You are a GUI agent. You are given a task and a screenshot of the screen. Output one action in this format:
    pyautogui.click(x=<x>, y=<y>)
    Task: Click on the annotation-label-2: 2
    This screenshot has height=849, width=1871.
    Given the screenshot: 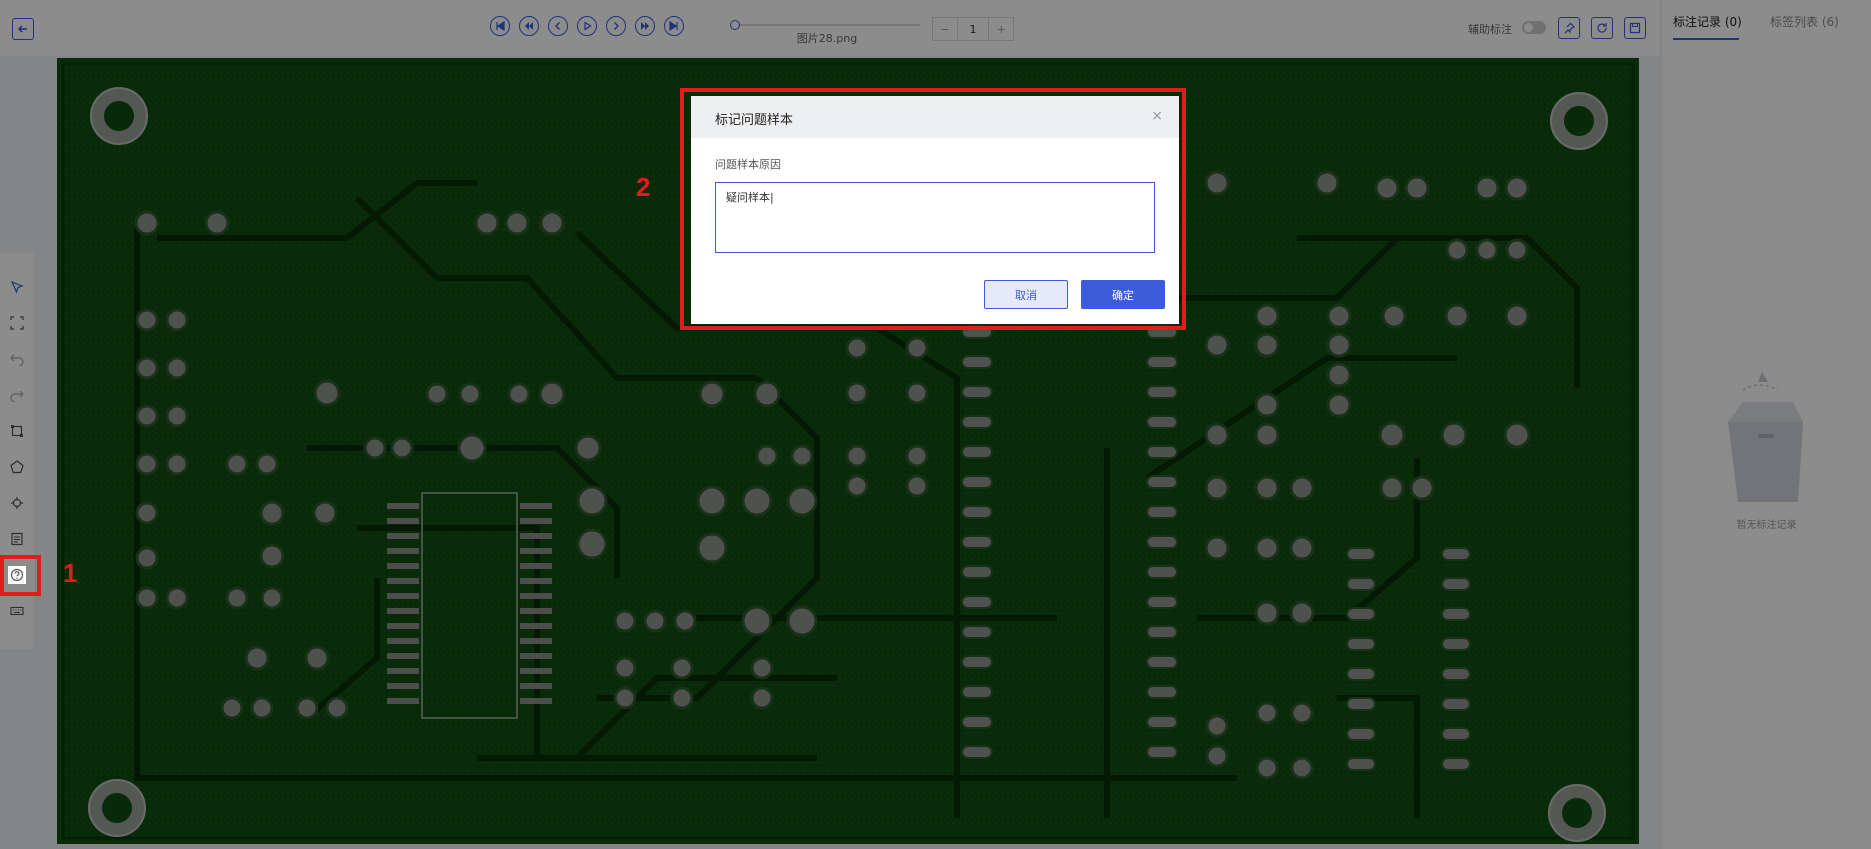 What is the action you would take?
    pyautogui.click(x=643, y=187)
    